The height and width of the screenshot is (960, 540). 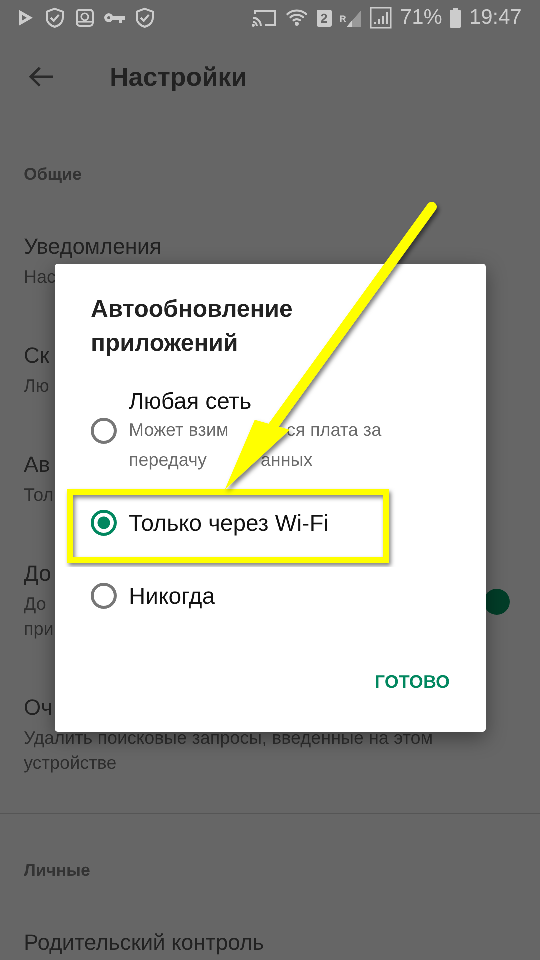 I want to click on option-description: анных, so click(x=286, y=460).